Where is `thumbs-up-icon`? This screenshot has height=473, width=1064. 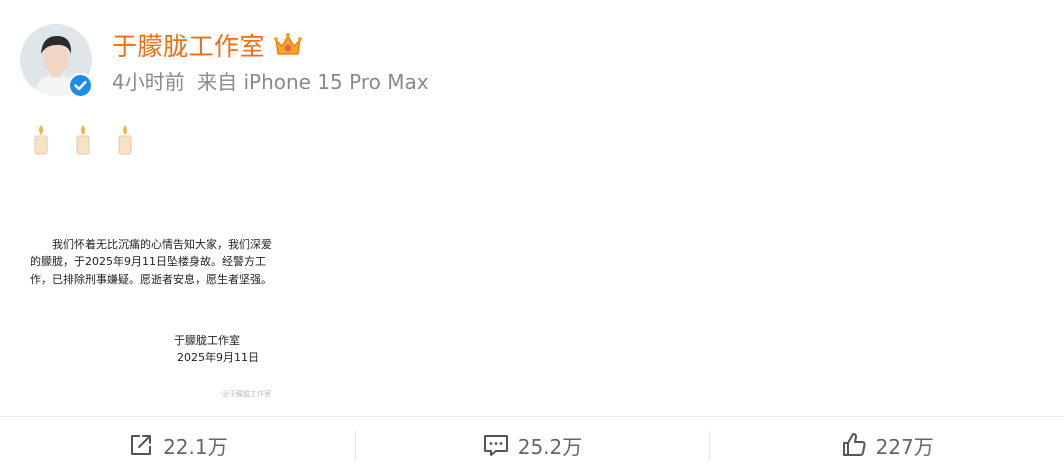 thumbs-up-icon is located at coordinates (854, 444).